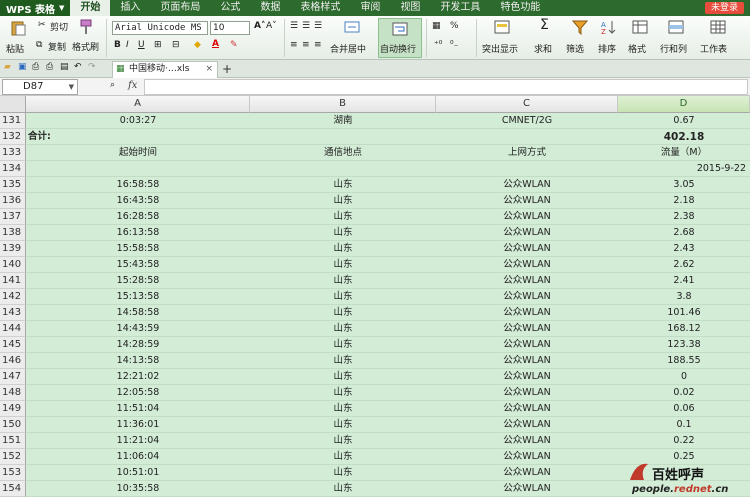  I want to click on cell-c, so click(527, 169).